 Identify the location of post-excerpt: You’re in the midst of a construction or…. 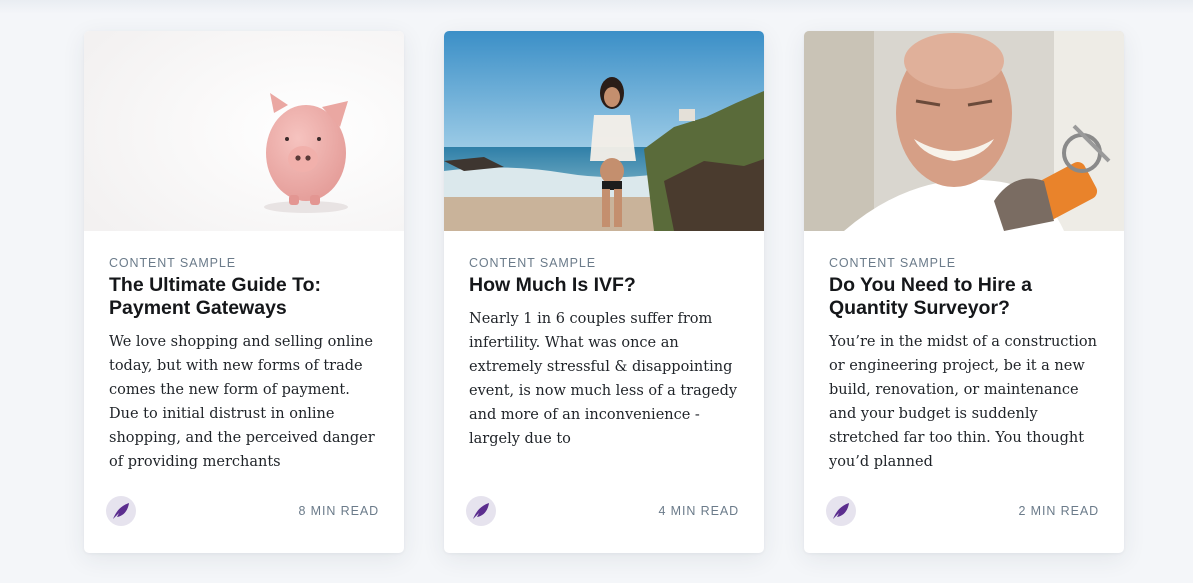
(963, 402).